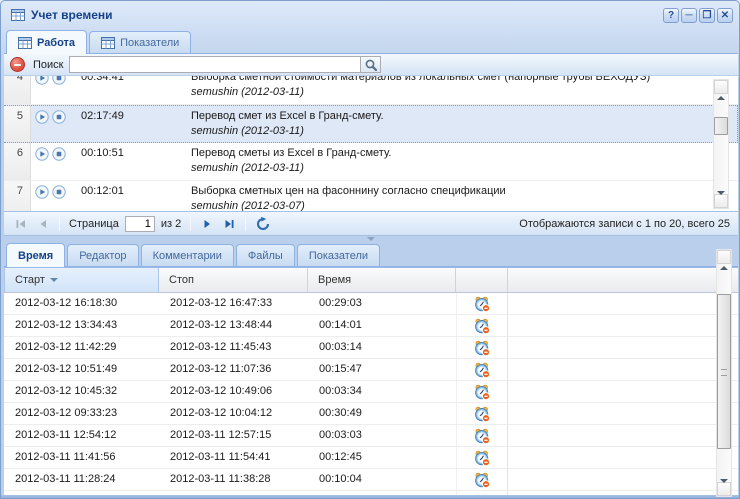 This screenshot has width=740, height=499. I want to click on prev-page-icon, so click(43, 223).